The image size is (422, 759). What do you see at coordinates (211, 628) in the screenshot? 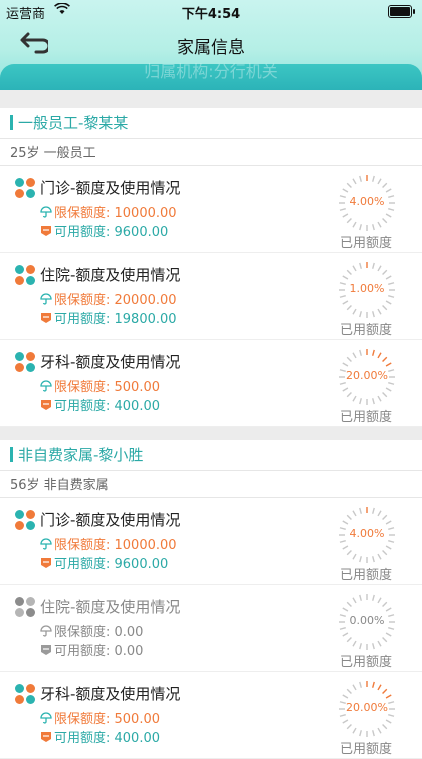
I see `list-item: 住院-额度及使用情况 限保额度: 0.00 可用额度: 0.00 0.00% 已用额度` at bounding box center [211, 628].